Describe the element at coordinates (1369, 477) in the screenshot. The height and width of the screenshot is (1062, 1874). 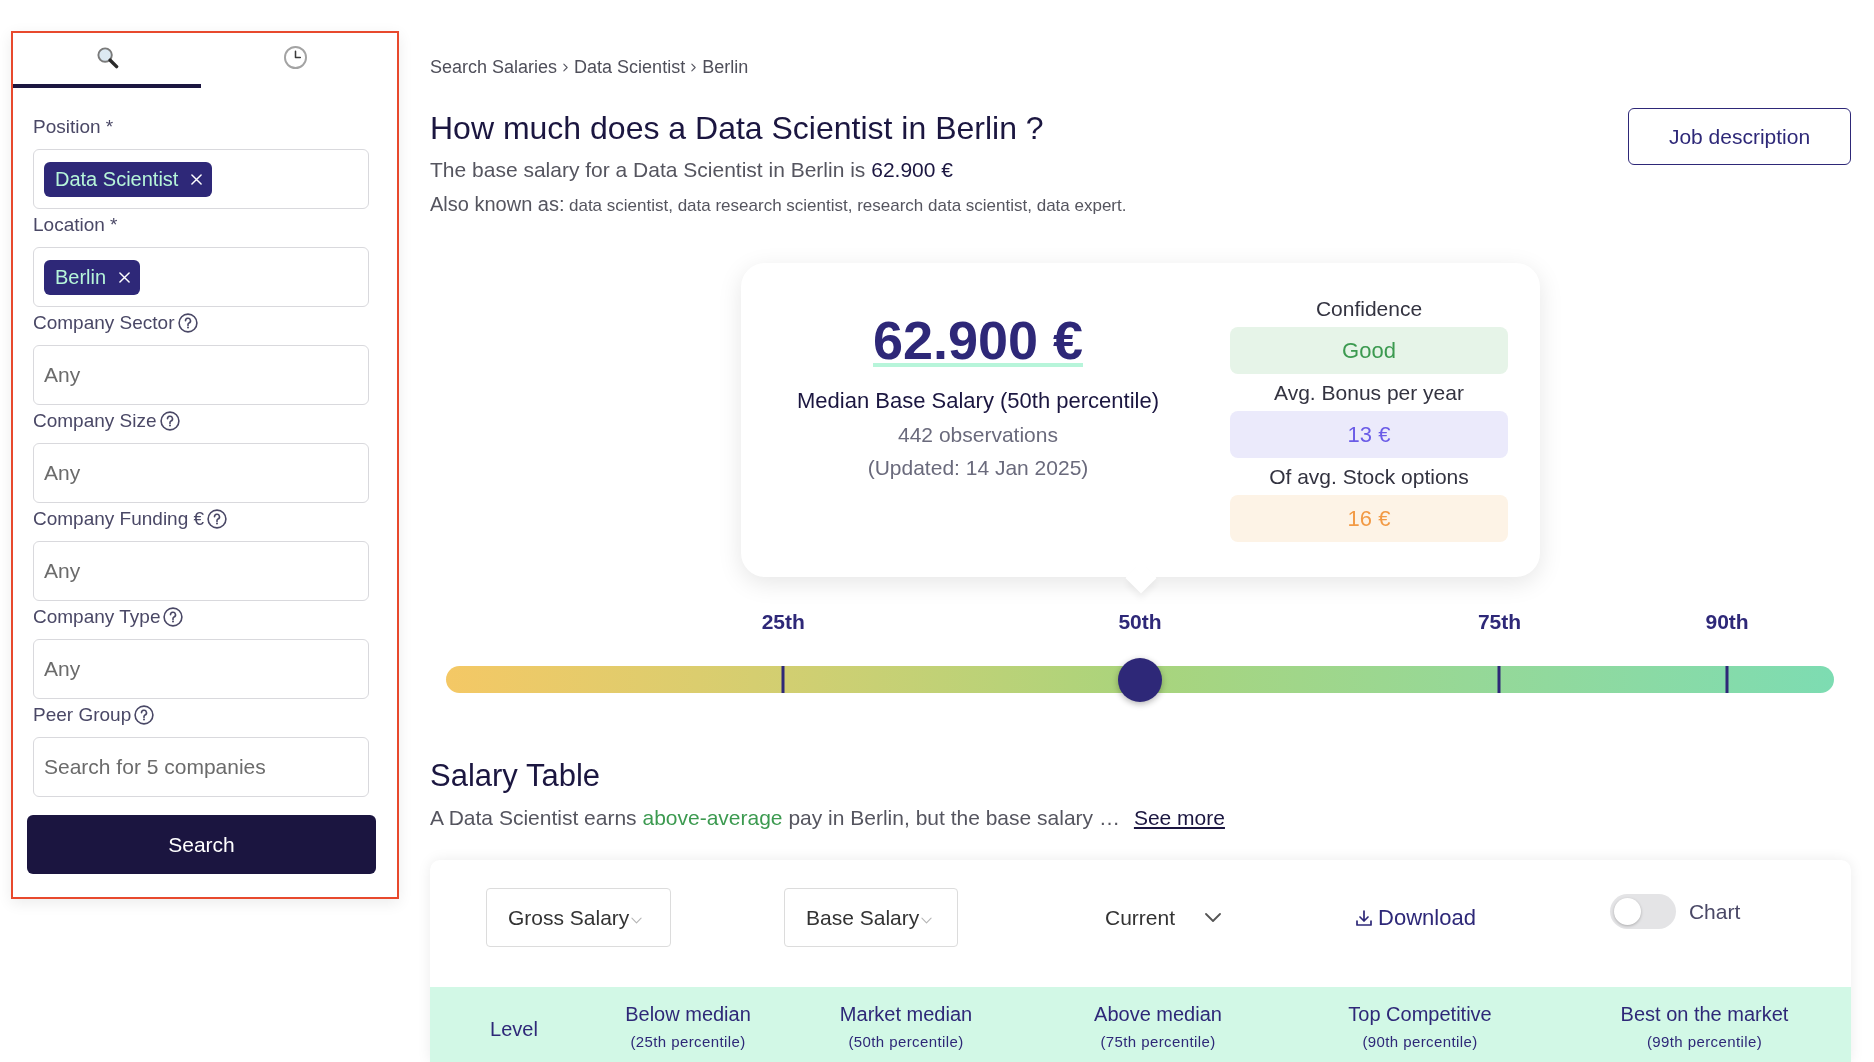
I see `metric-label: Of avg. Stock options` at that location.